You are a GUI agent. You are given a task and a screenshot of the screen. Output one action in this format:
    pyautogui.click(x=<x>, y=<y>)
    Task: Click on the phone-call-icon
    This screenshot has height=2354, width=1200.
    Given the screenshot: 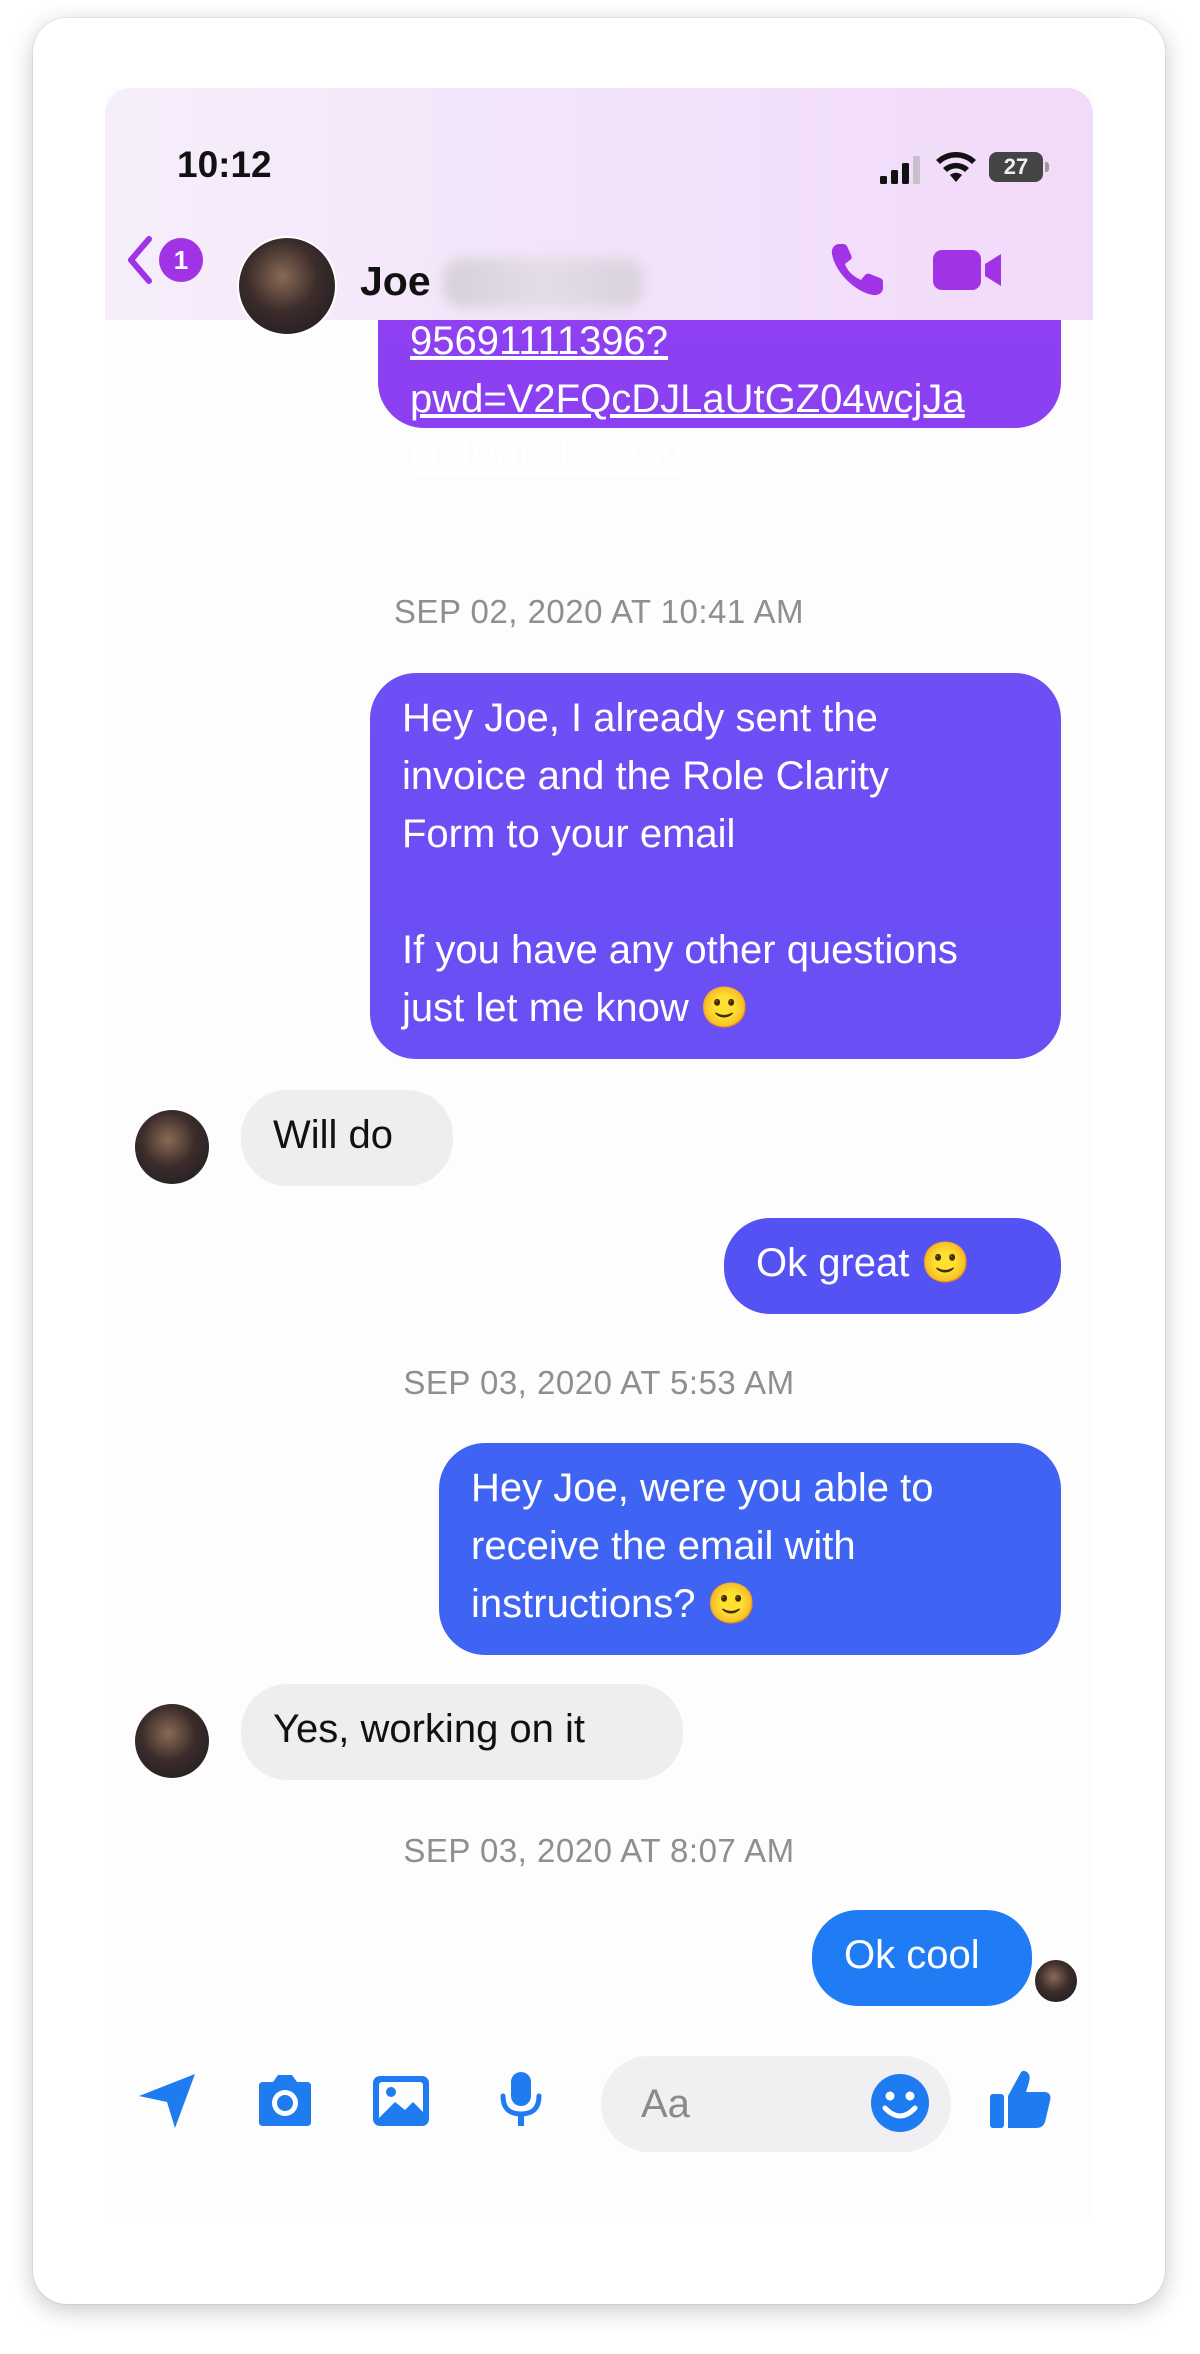 What is the action you would take?
    pyautogui.click(x=857, y=270)
    